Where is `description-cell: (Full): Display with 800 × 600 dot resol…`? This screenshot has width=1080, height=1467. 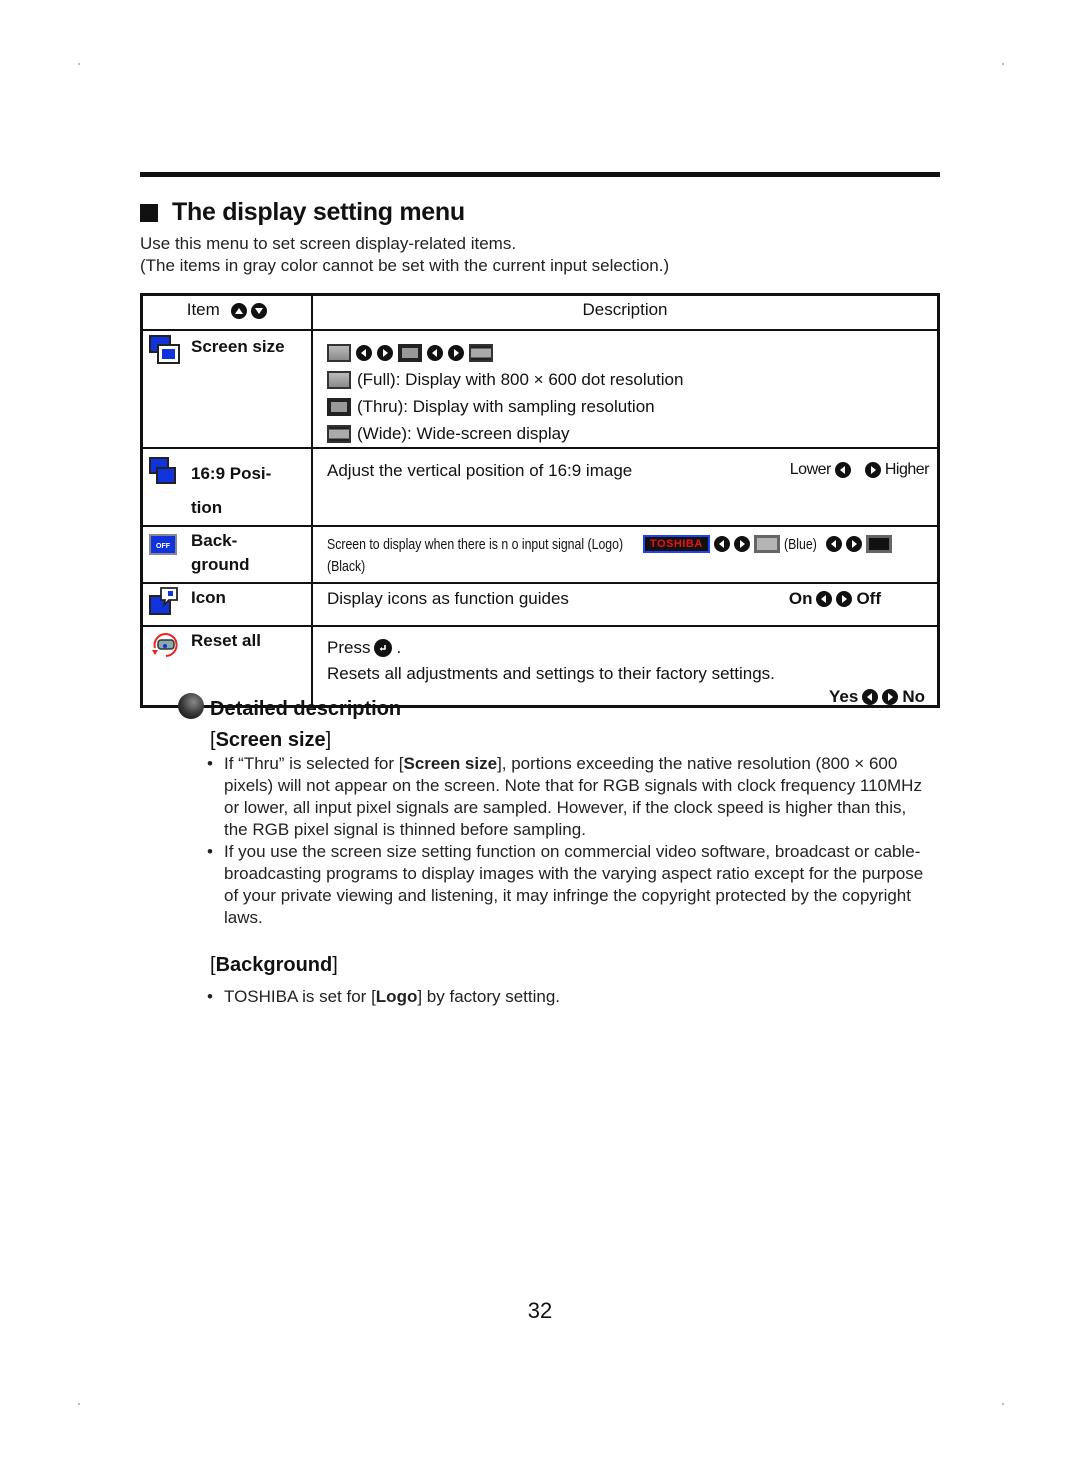
description-cell: (Full): Display with 800 × 600 dot resol… is located at coordinates (625, 389).